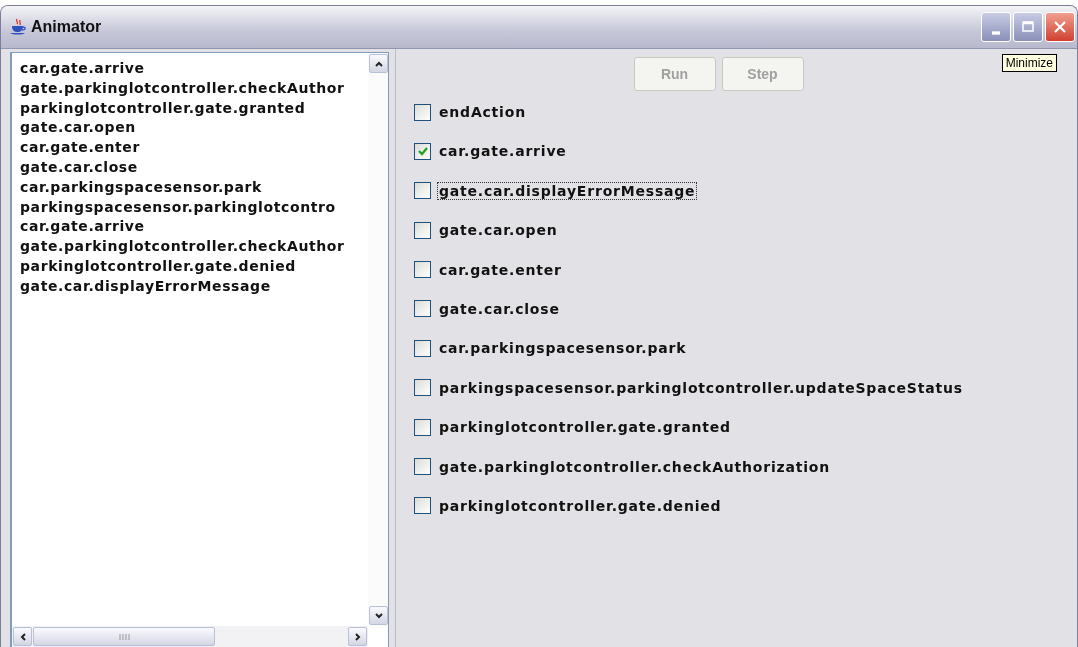 This screenshot has width=1078, height=647. I want to click on tooltip: Minimize, so click(1029, 63).